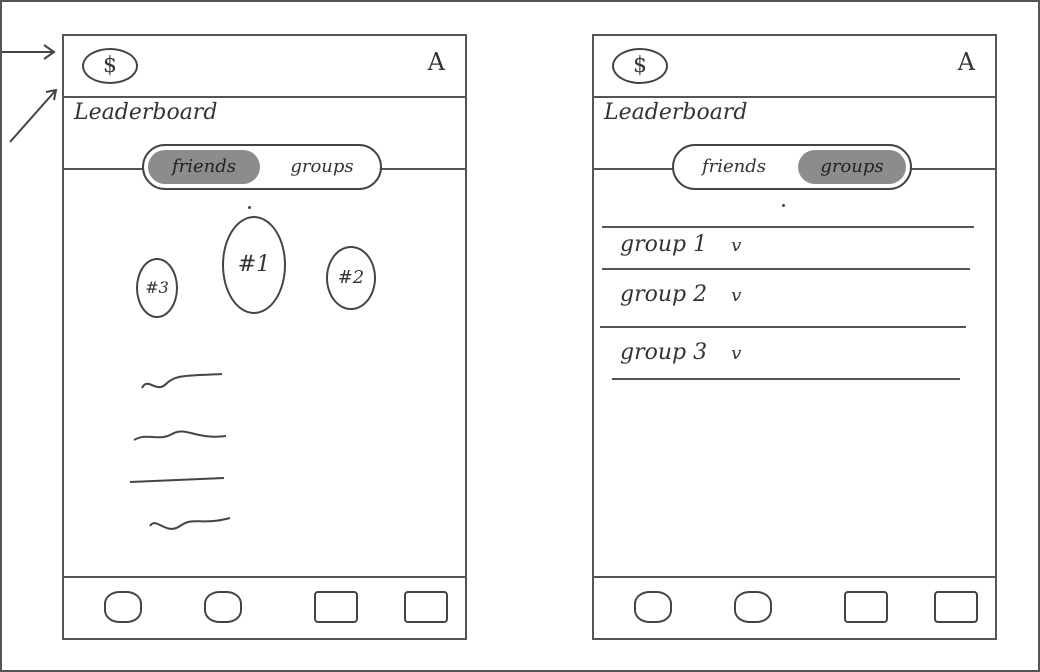  What do you see at coordinates (760, 294) in the screenshot?
I see `list-item-group-2: group 2 v` at bounding box center [760, 294].